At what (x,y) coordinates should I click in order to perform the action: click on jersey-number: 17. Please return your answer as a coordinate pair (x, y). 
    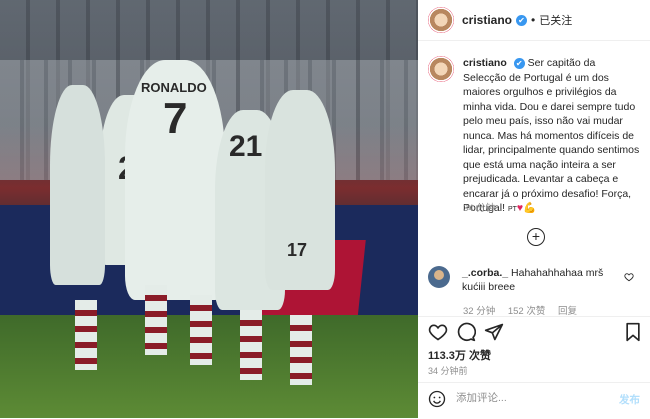
    Looking at the image, I should click on (297, 250).